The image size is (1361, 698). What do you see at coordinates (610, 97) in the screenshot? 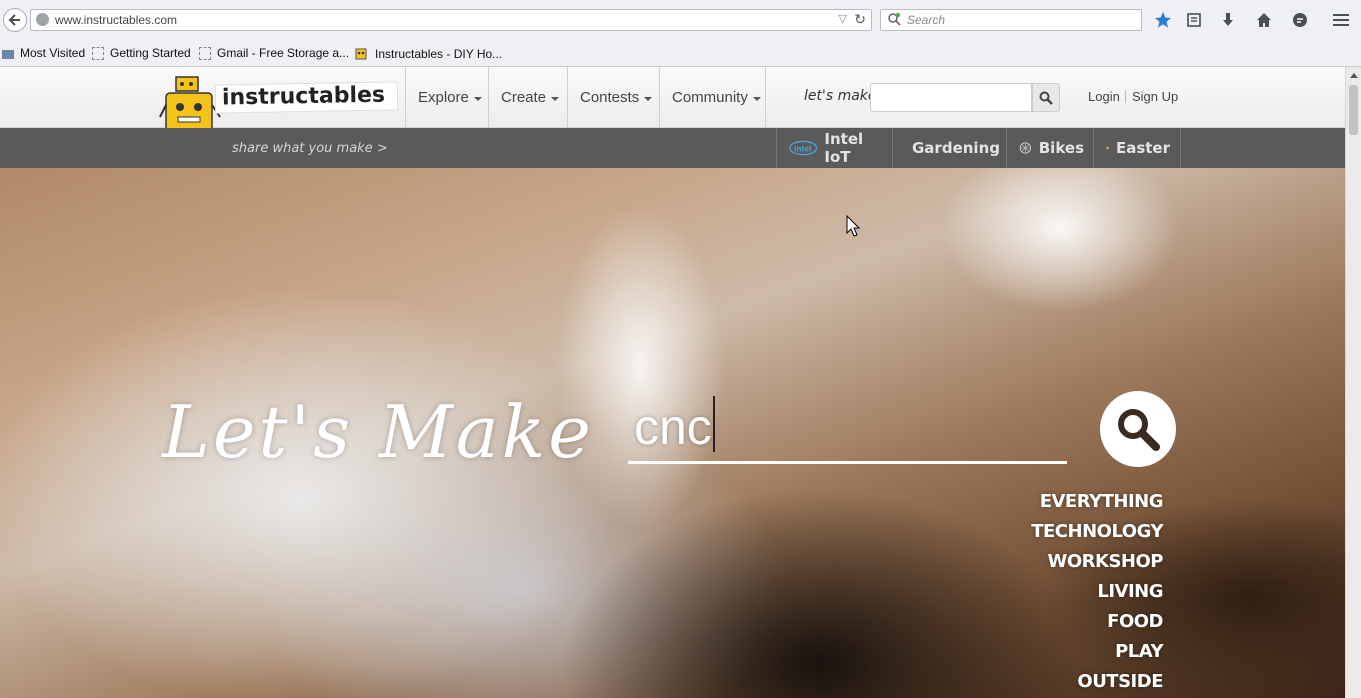
I see `nav-label: Contests` at bounding box center [610, 97].